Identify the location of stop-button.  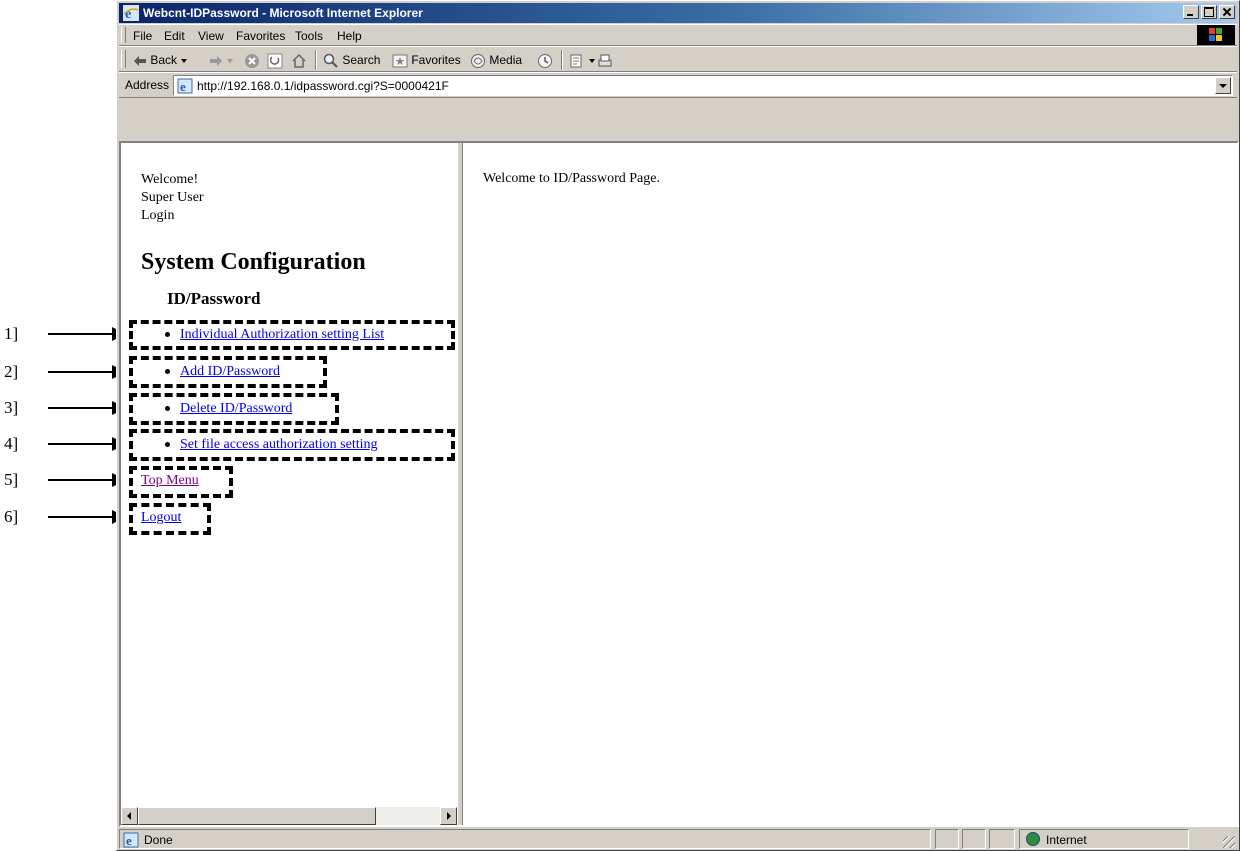
(252, 60).